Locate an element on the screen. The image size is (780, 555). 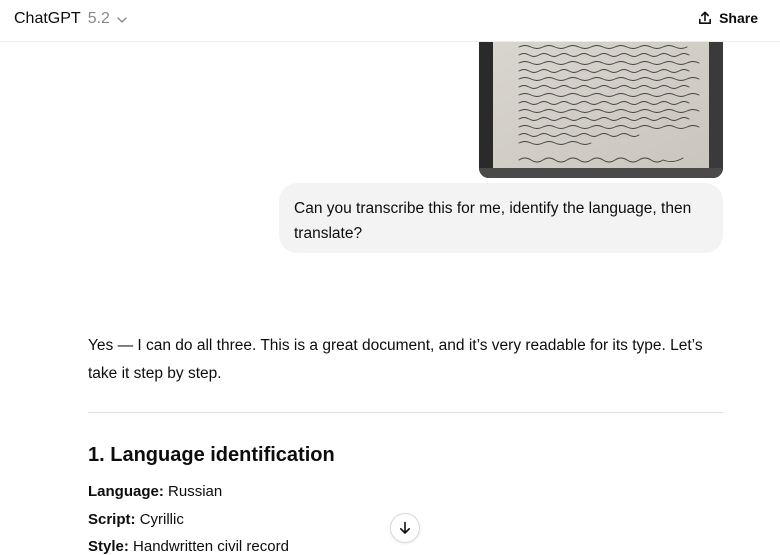
fact-label: Script: is located at coordinates (112, 519).